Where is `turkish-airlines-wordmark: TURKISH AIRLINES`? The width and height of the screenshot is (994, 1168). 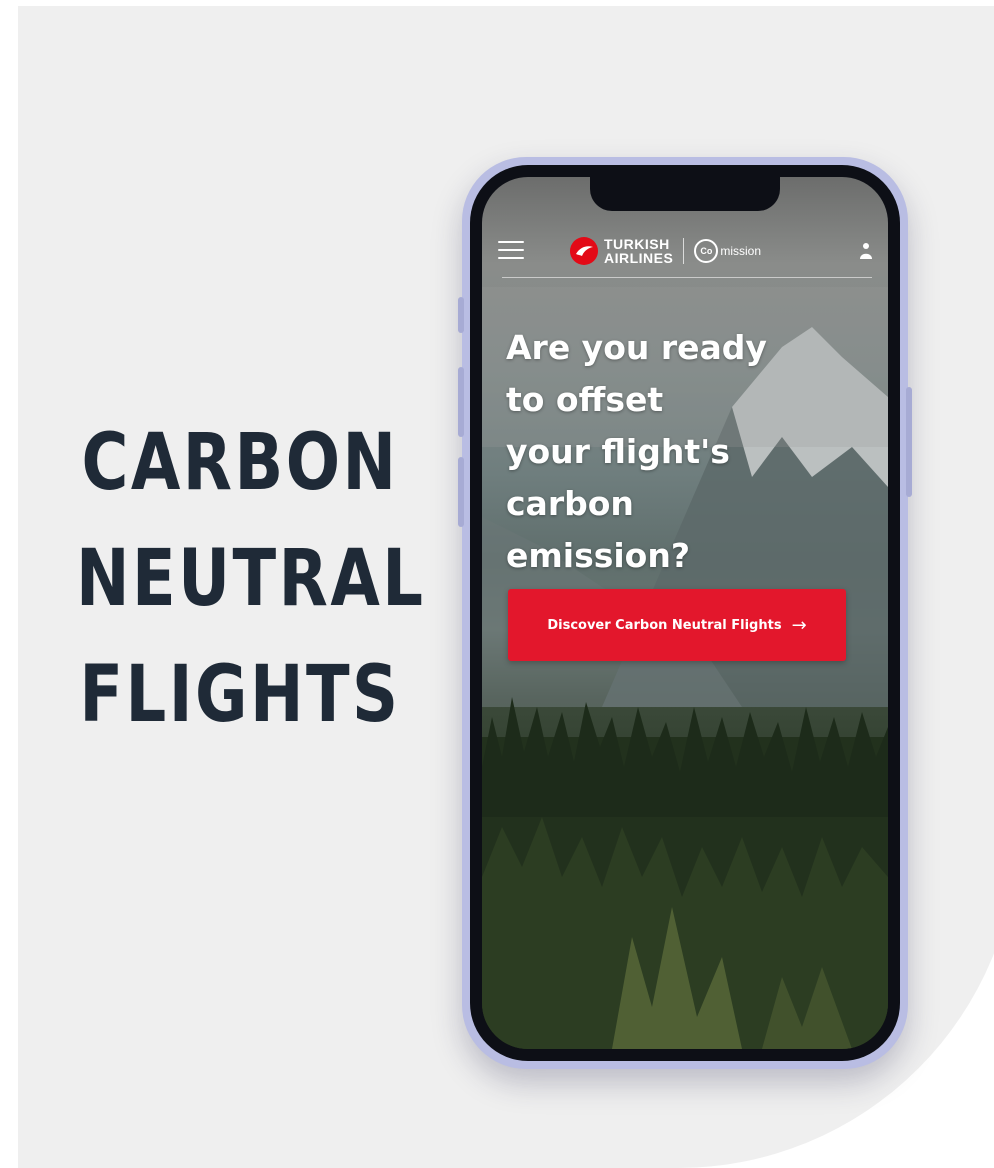
turkish-airlines-wordmark: TURKISH AIRLINES is located at coordinates (638, 251).